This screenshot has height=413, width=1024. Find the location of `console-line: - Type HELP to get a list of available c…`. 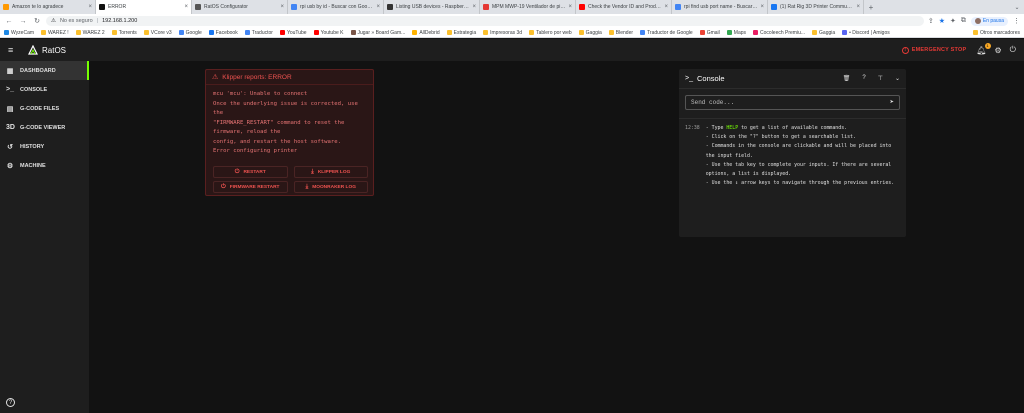

console-line: - Type HELP to get a list of available c… is located at coordinates (800, 128).